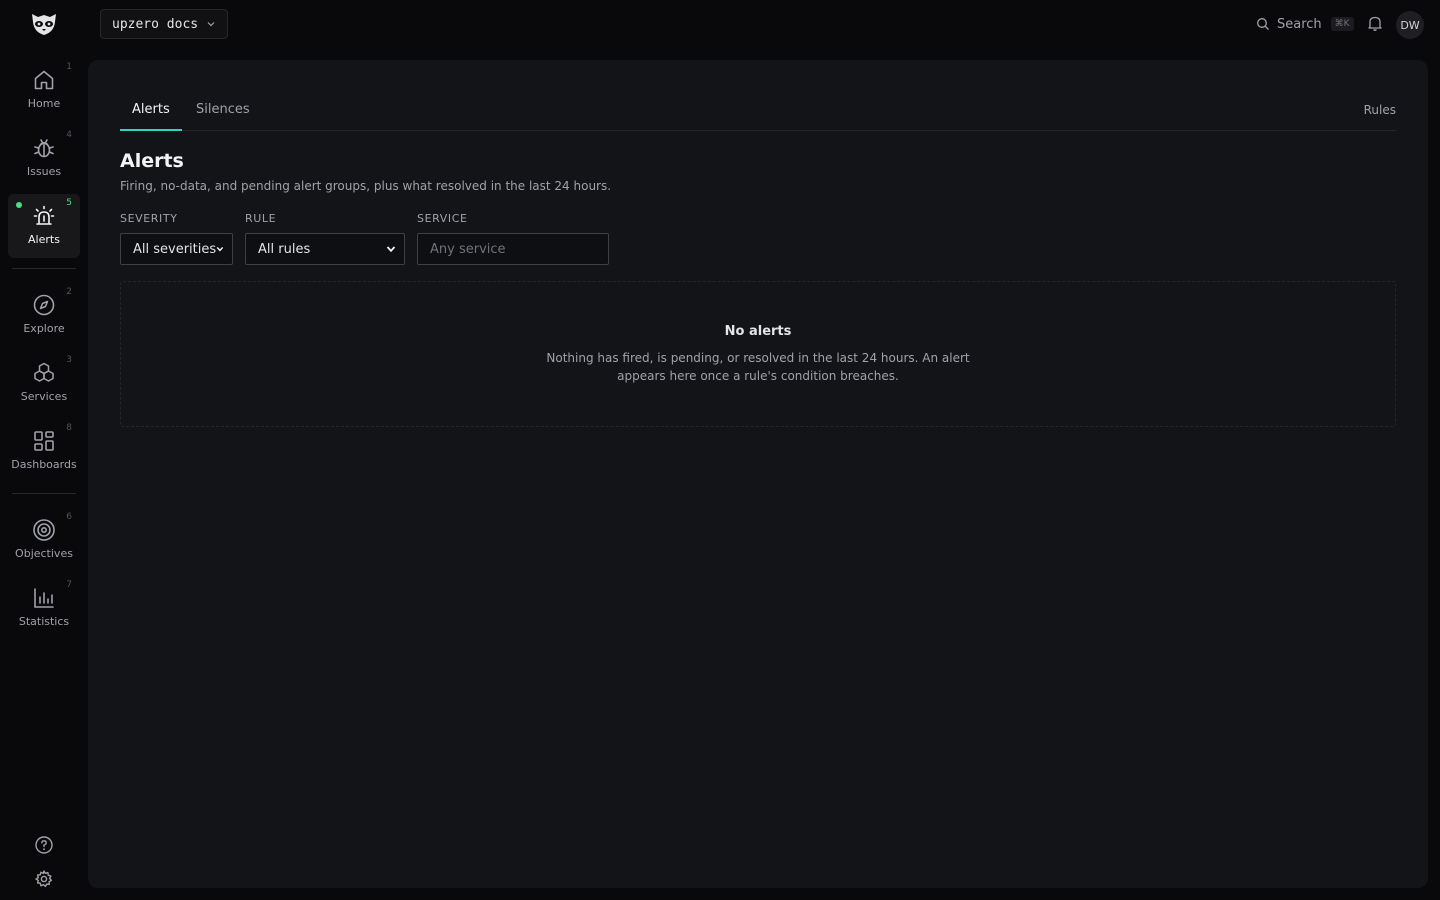 This screenshot has width=1440, height=900. Describe the element at coordinates (44, 305) in the screenshot. I see `compass-icon` at that location.